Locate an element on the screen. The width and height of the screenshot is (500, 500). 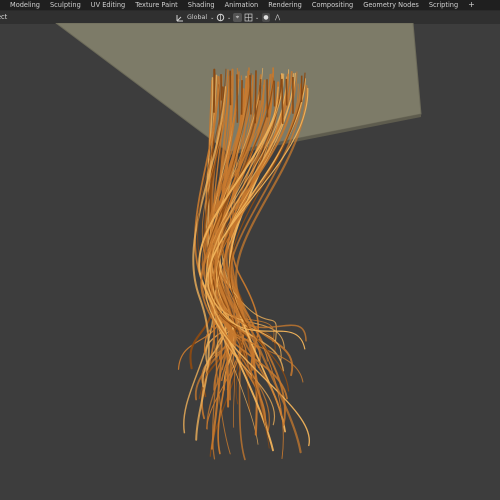
tab-modeling: Modeling is located at coordinates (22, 5).